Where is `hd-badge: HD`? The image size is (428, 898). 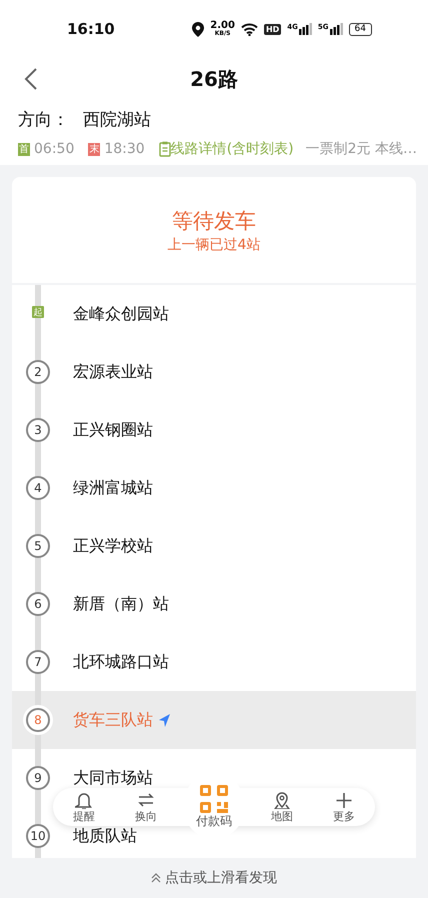 hd-badge: HD is located at coordinates (273, 29).